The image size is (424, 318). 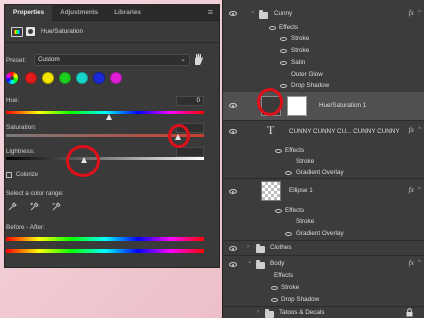 I want to click on group-cunny-name: Cunny, so click(x=283, y=13).